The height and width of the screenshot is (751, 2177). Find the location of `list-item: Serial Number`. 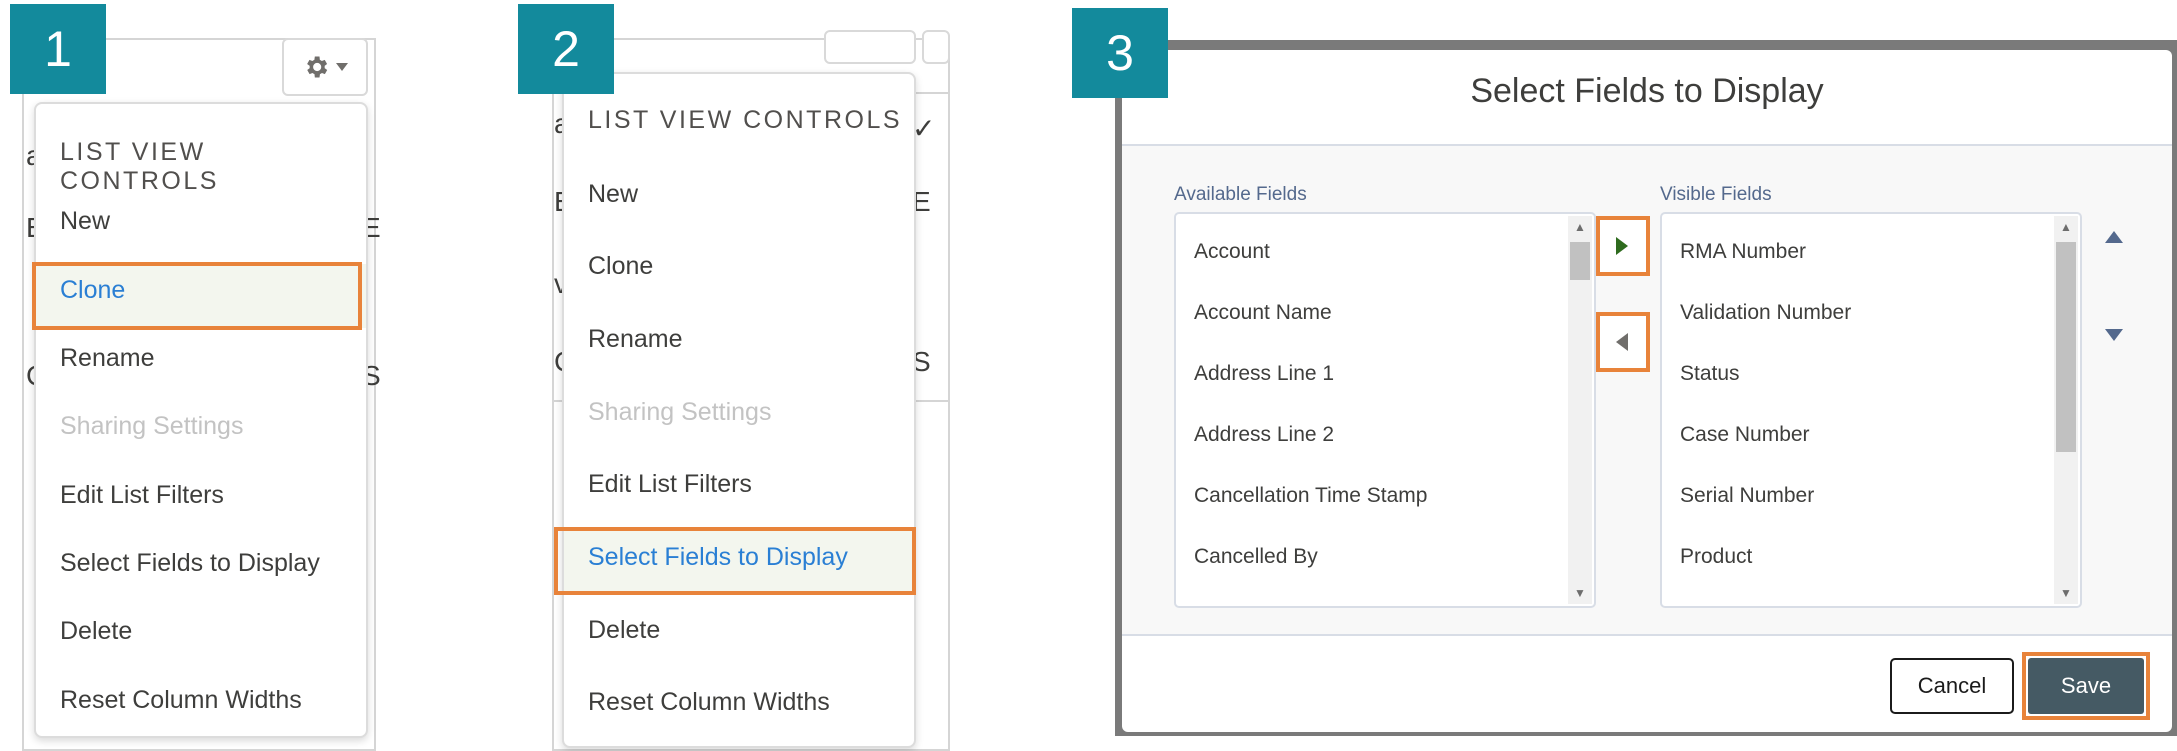

list-item: Serial Number is located at coordinates (1747, 496).